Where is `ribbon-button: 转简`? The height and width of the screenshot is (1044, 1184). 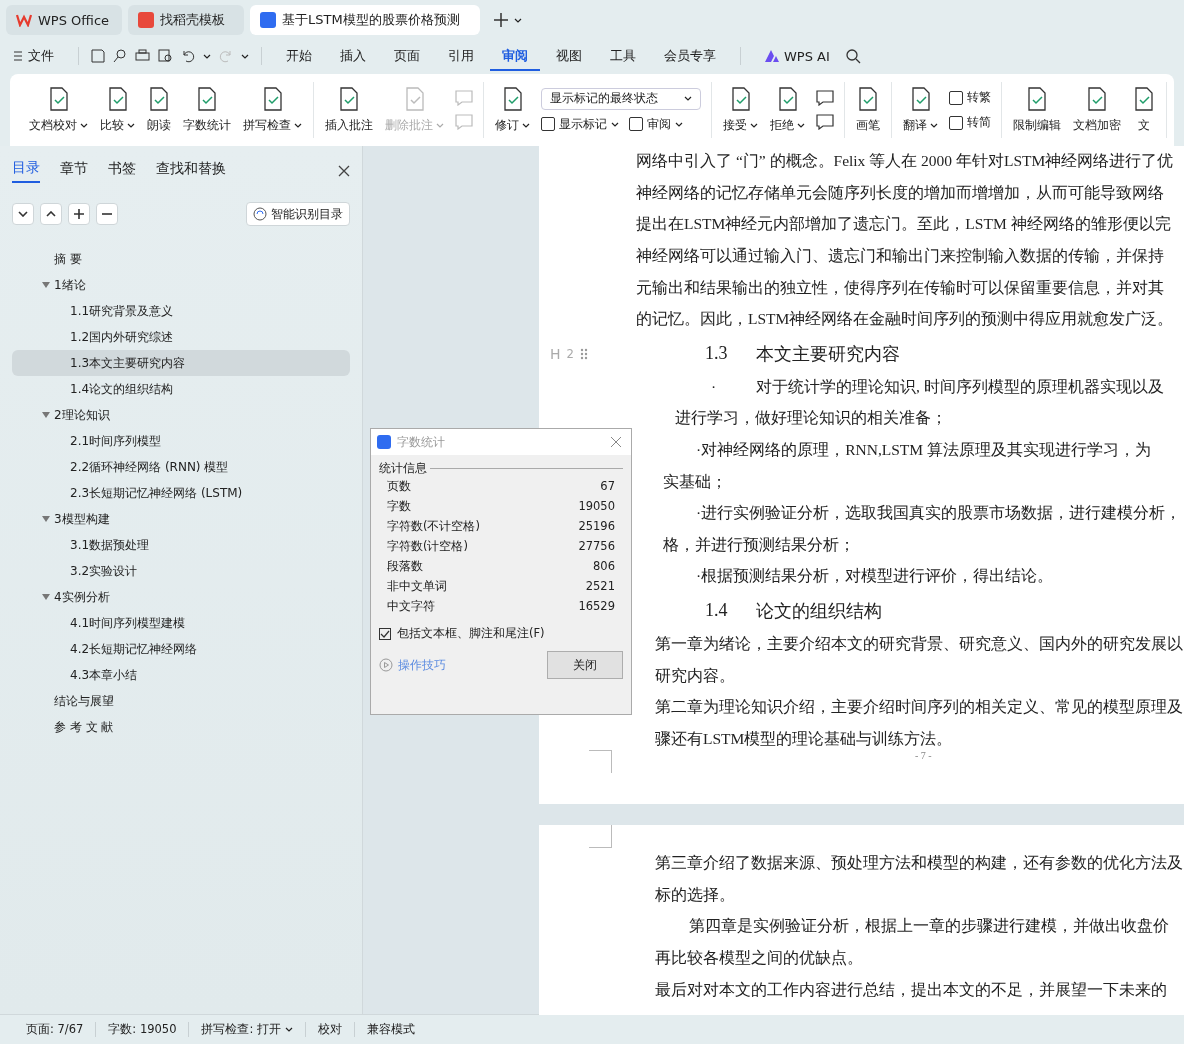
ribbon-button: 转简 is located at coordinates (970, 122).